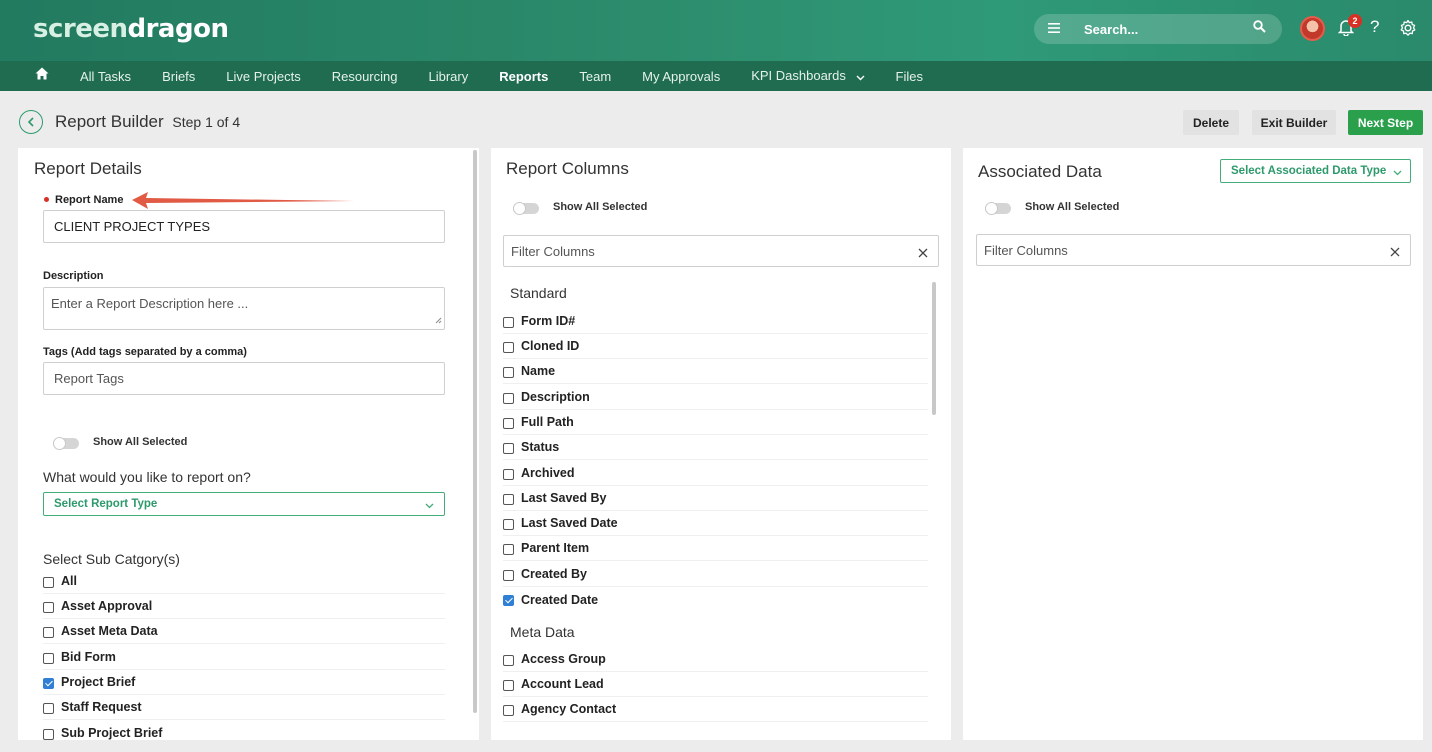 The image size is (1432, 752). What do you see at coordinates (595, 76) in the screenshot?
I see `nav-team: Team` at bounding box center [595, 76].